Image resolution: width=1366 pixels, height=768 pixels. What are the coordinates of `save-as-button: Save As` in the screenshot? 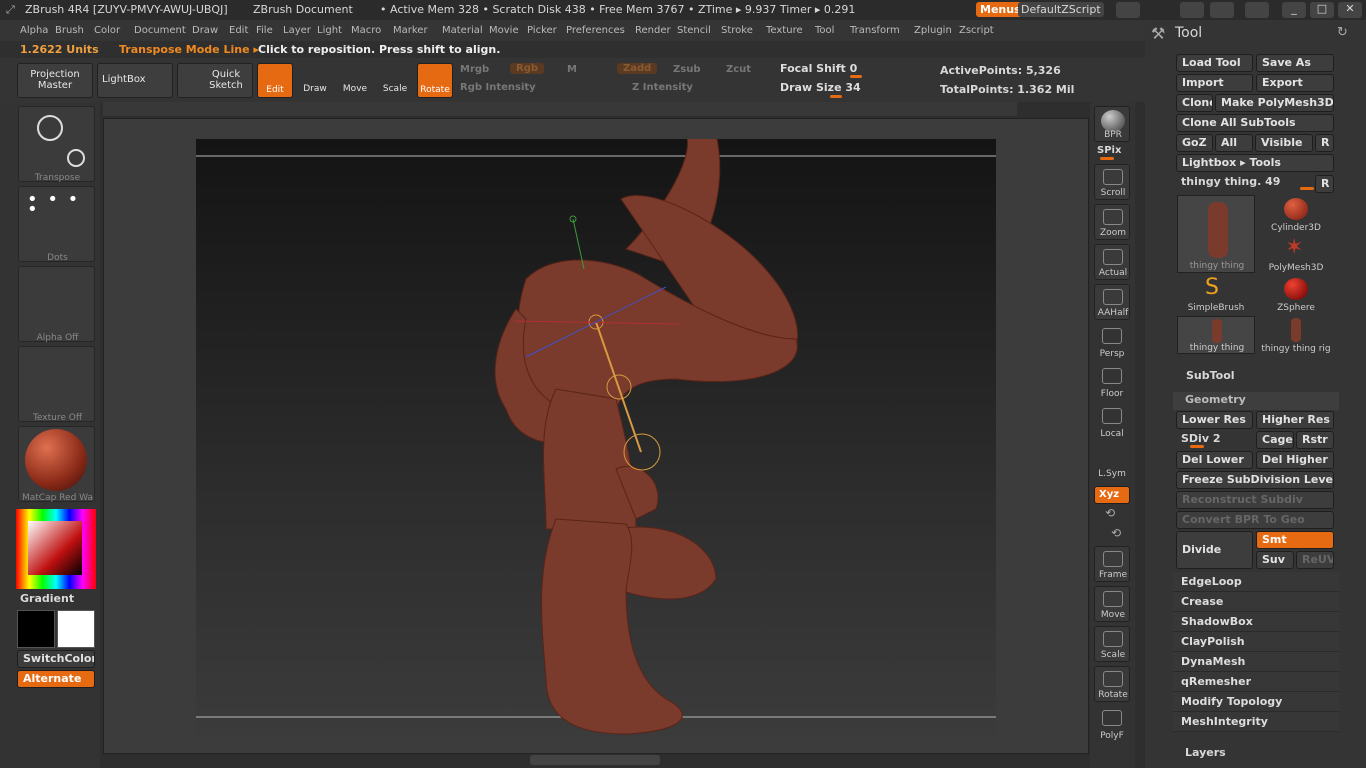 It's located at (1295, 63).